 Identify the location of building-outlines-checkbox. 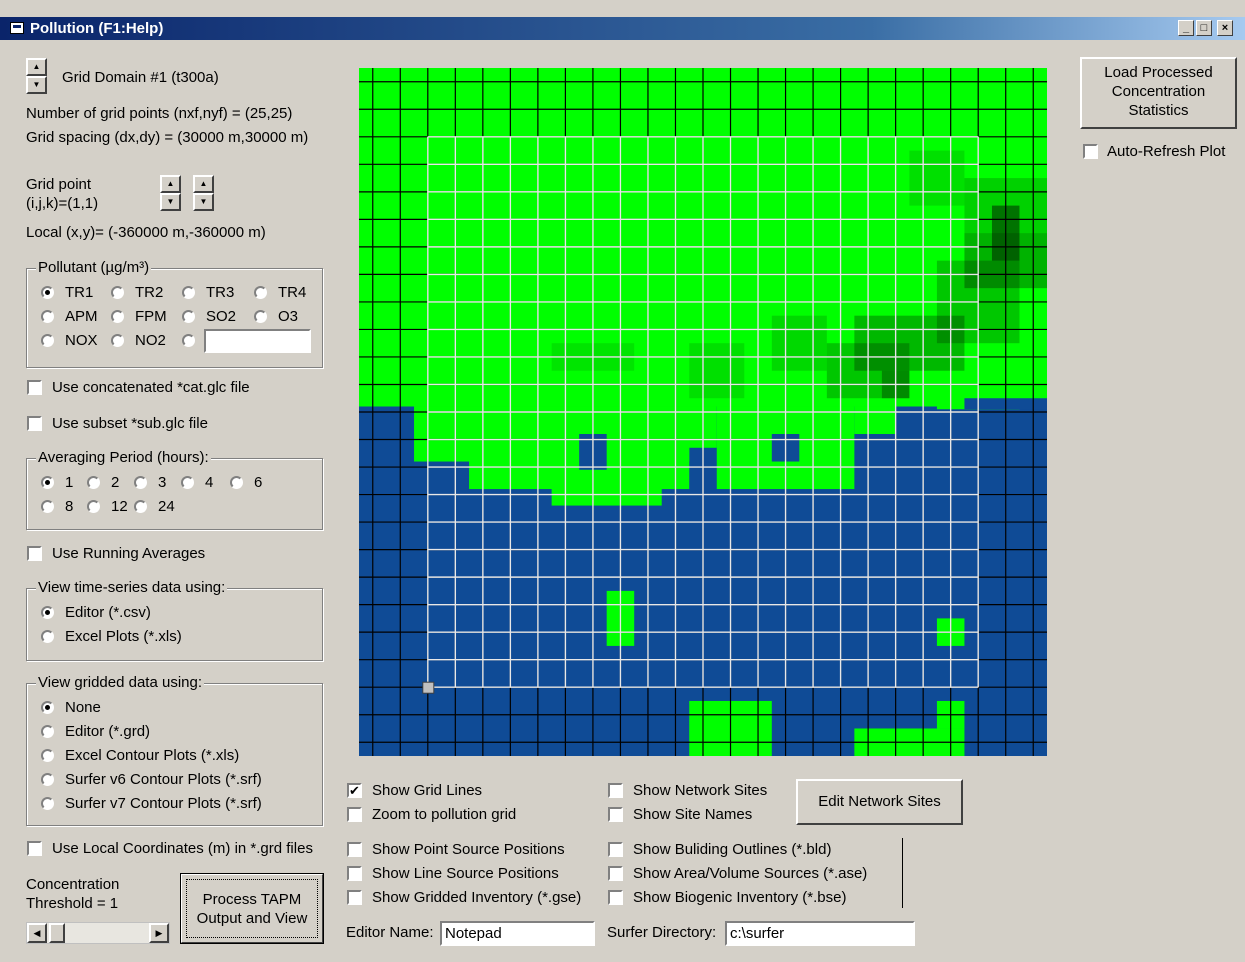
(615, 849).